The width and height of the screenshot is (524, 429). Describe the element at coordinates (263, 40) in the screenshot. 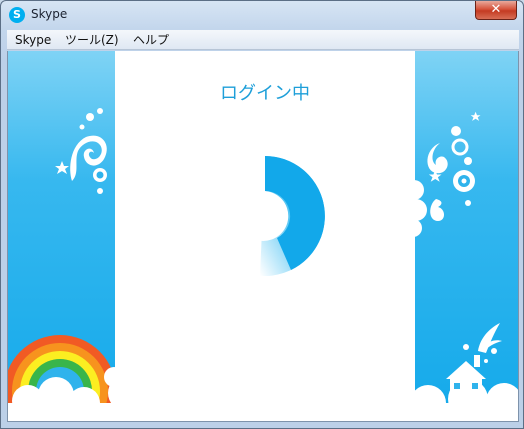

I see `menu-bar: Skype ツール(Z) ヘルプ` at that location.